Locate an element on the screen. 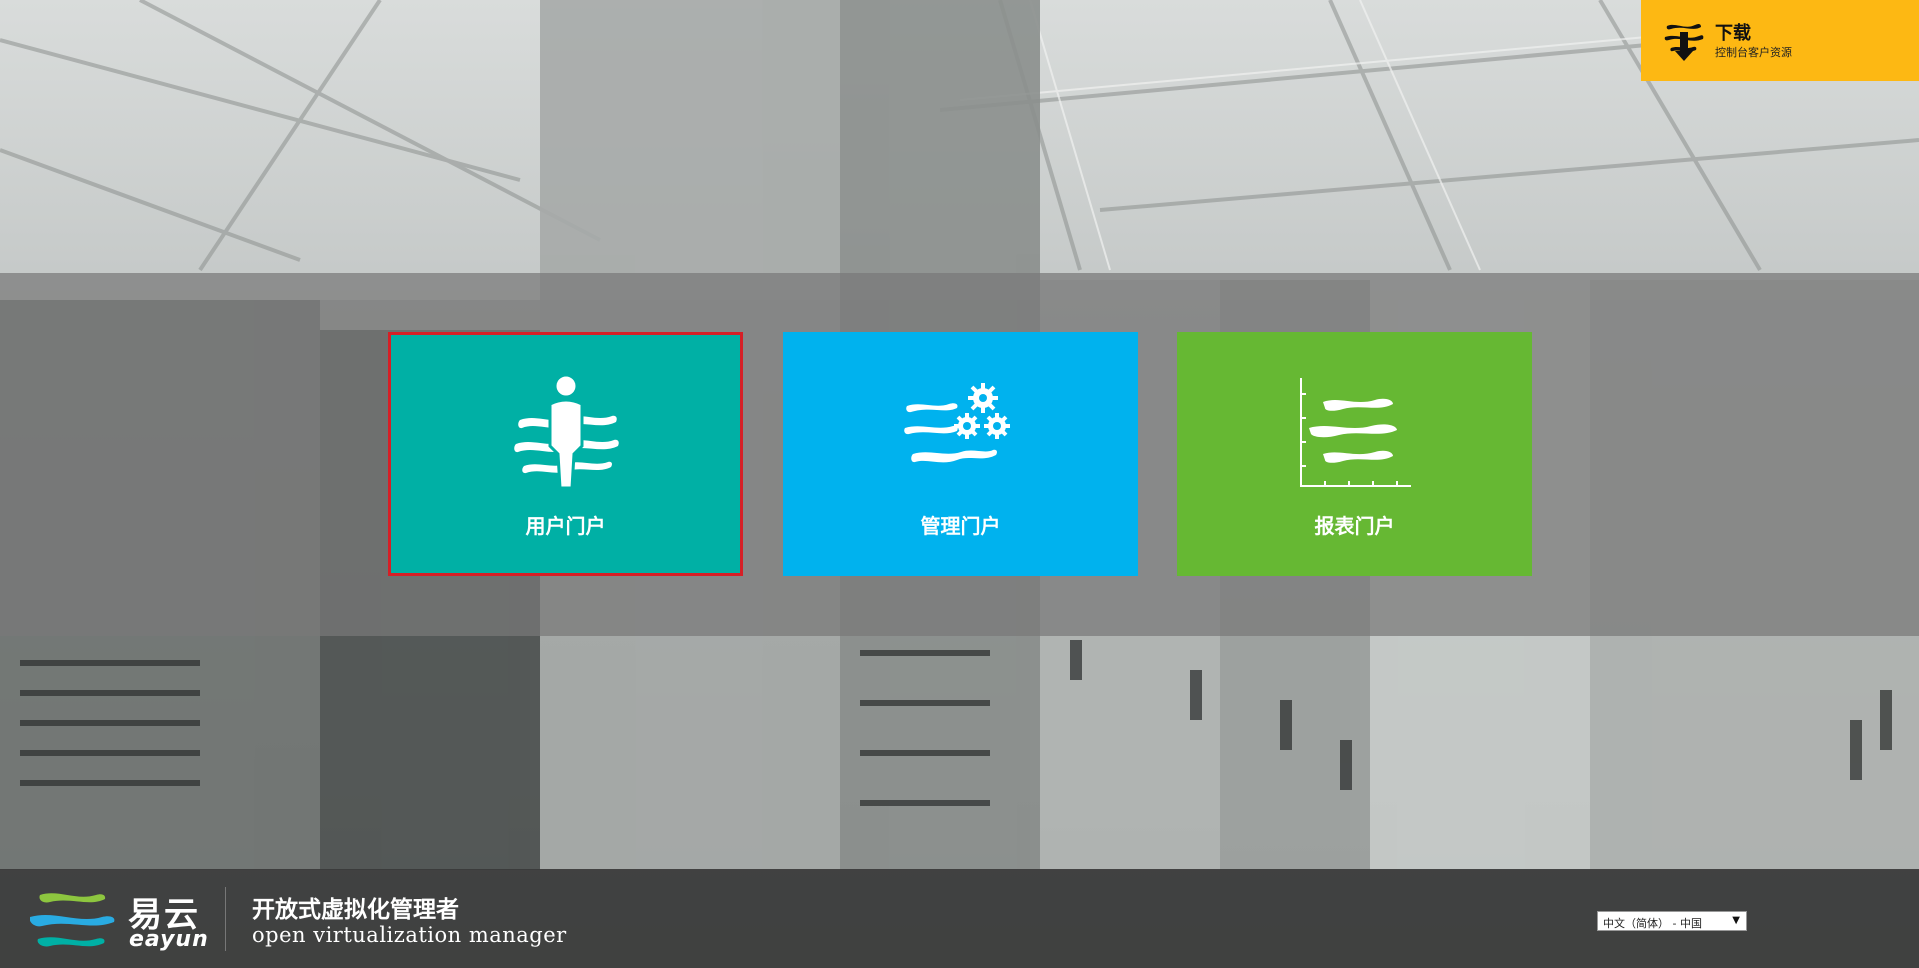 The width and height of the screenshot is (1919, 968). report-portal-label: 报表门户 is located at coordinates (1354, 526).